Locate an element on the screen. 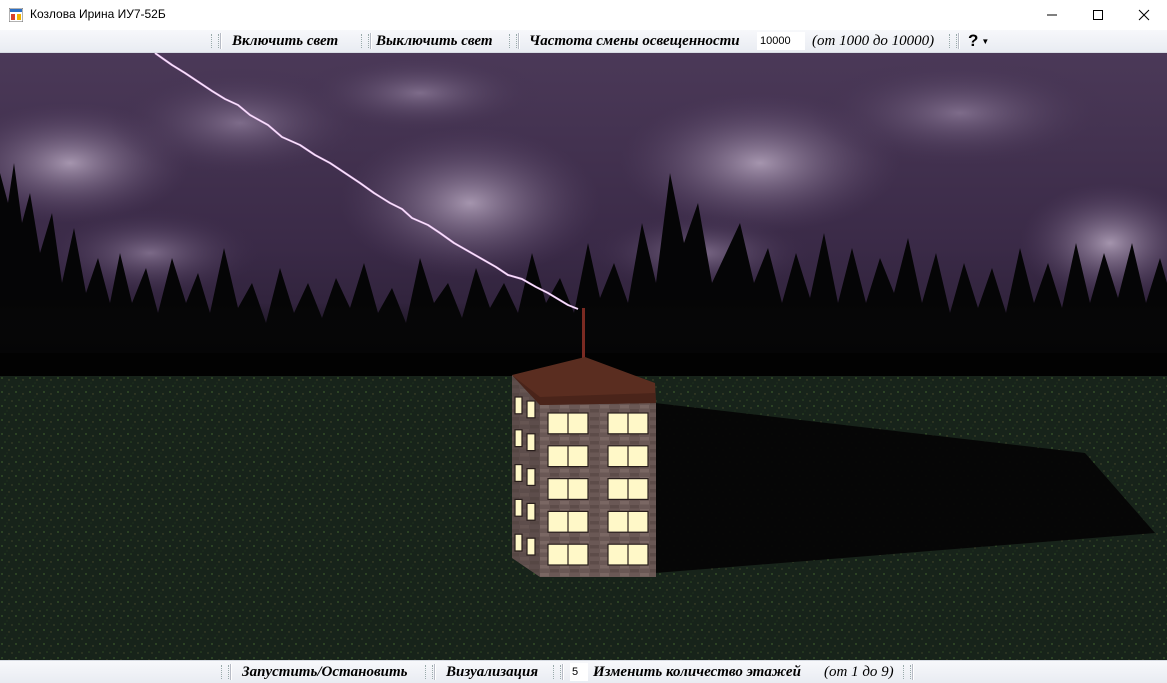 This screenshot has width=1167, height=683. frequency-input is located at coordinates (781, 41).